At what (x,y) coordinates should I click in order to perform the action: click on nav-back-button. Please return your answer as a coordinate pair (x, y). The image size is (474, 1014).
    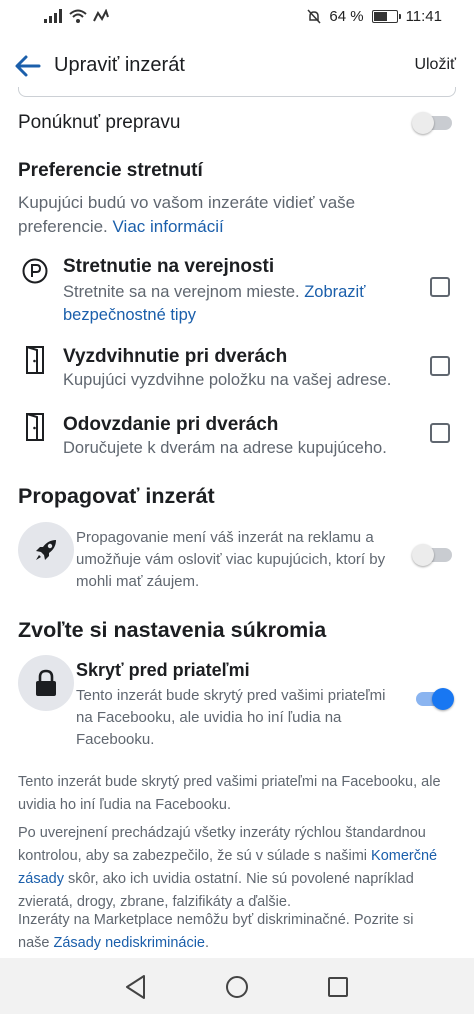
    Looking at the image, I should click on (136, 989).